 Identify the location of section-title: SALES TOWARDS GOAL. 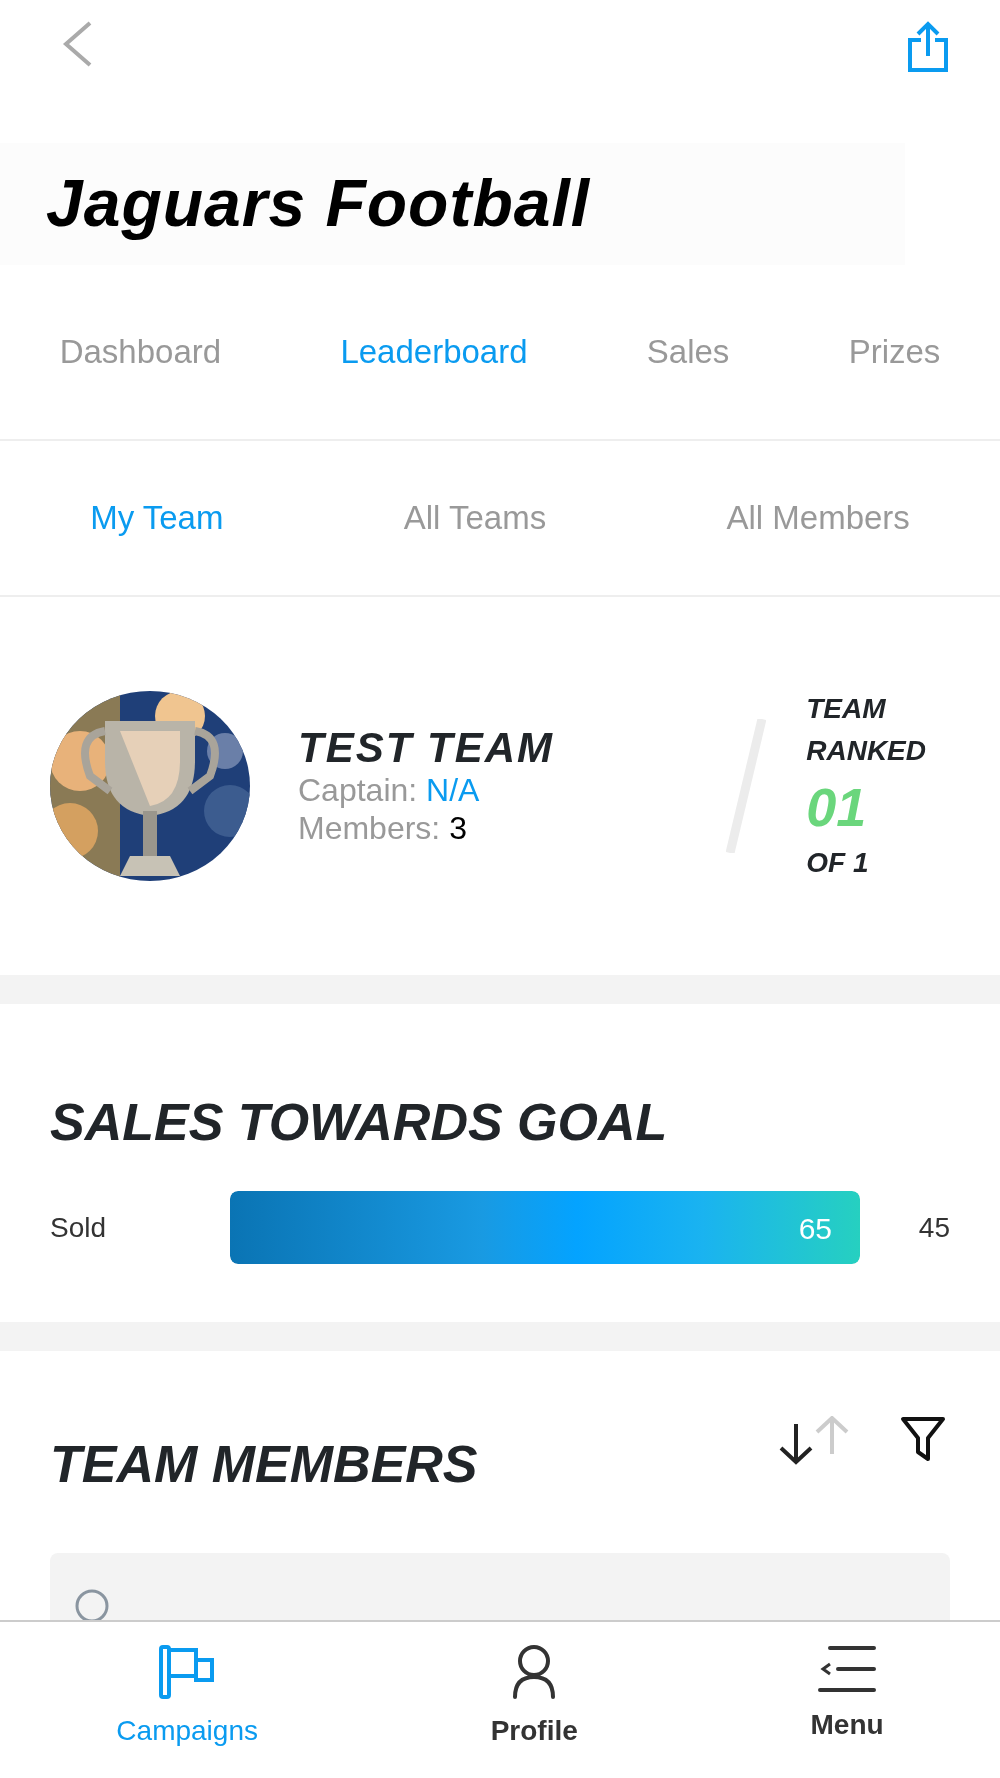
(359, 1123).